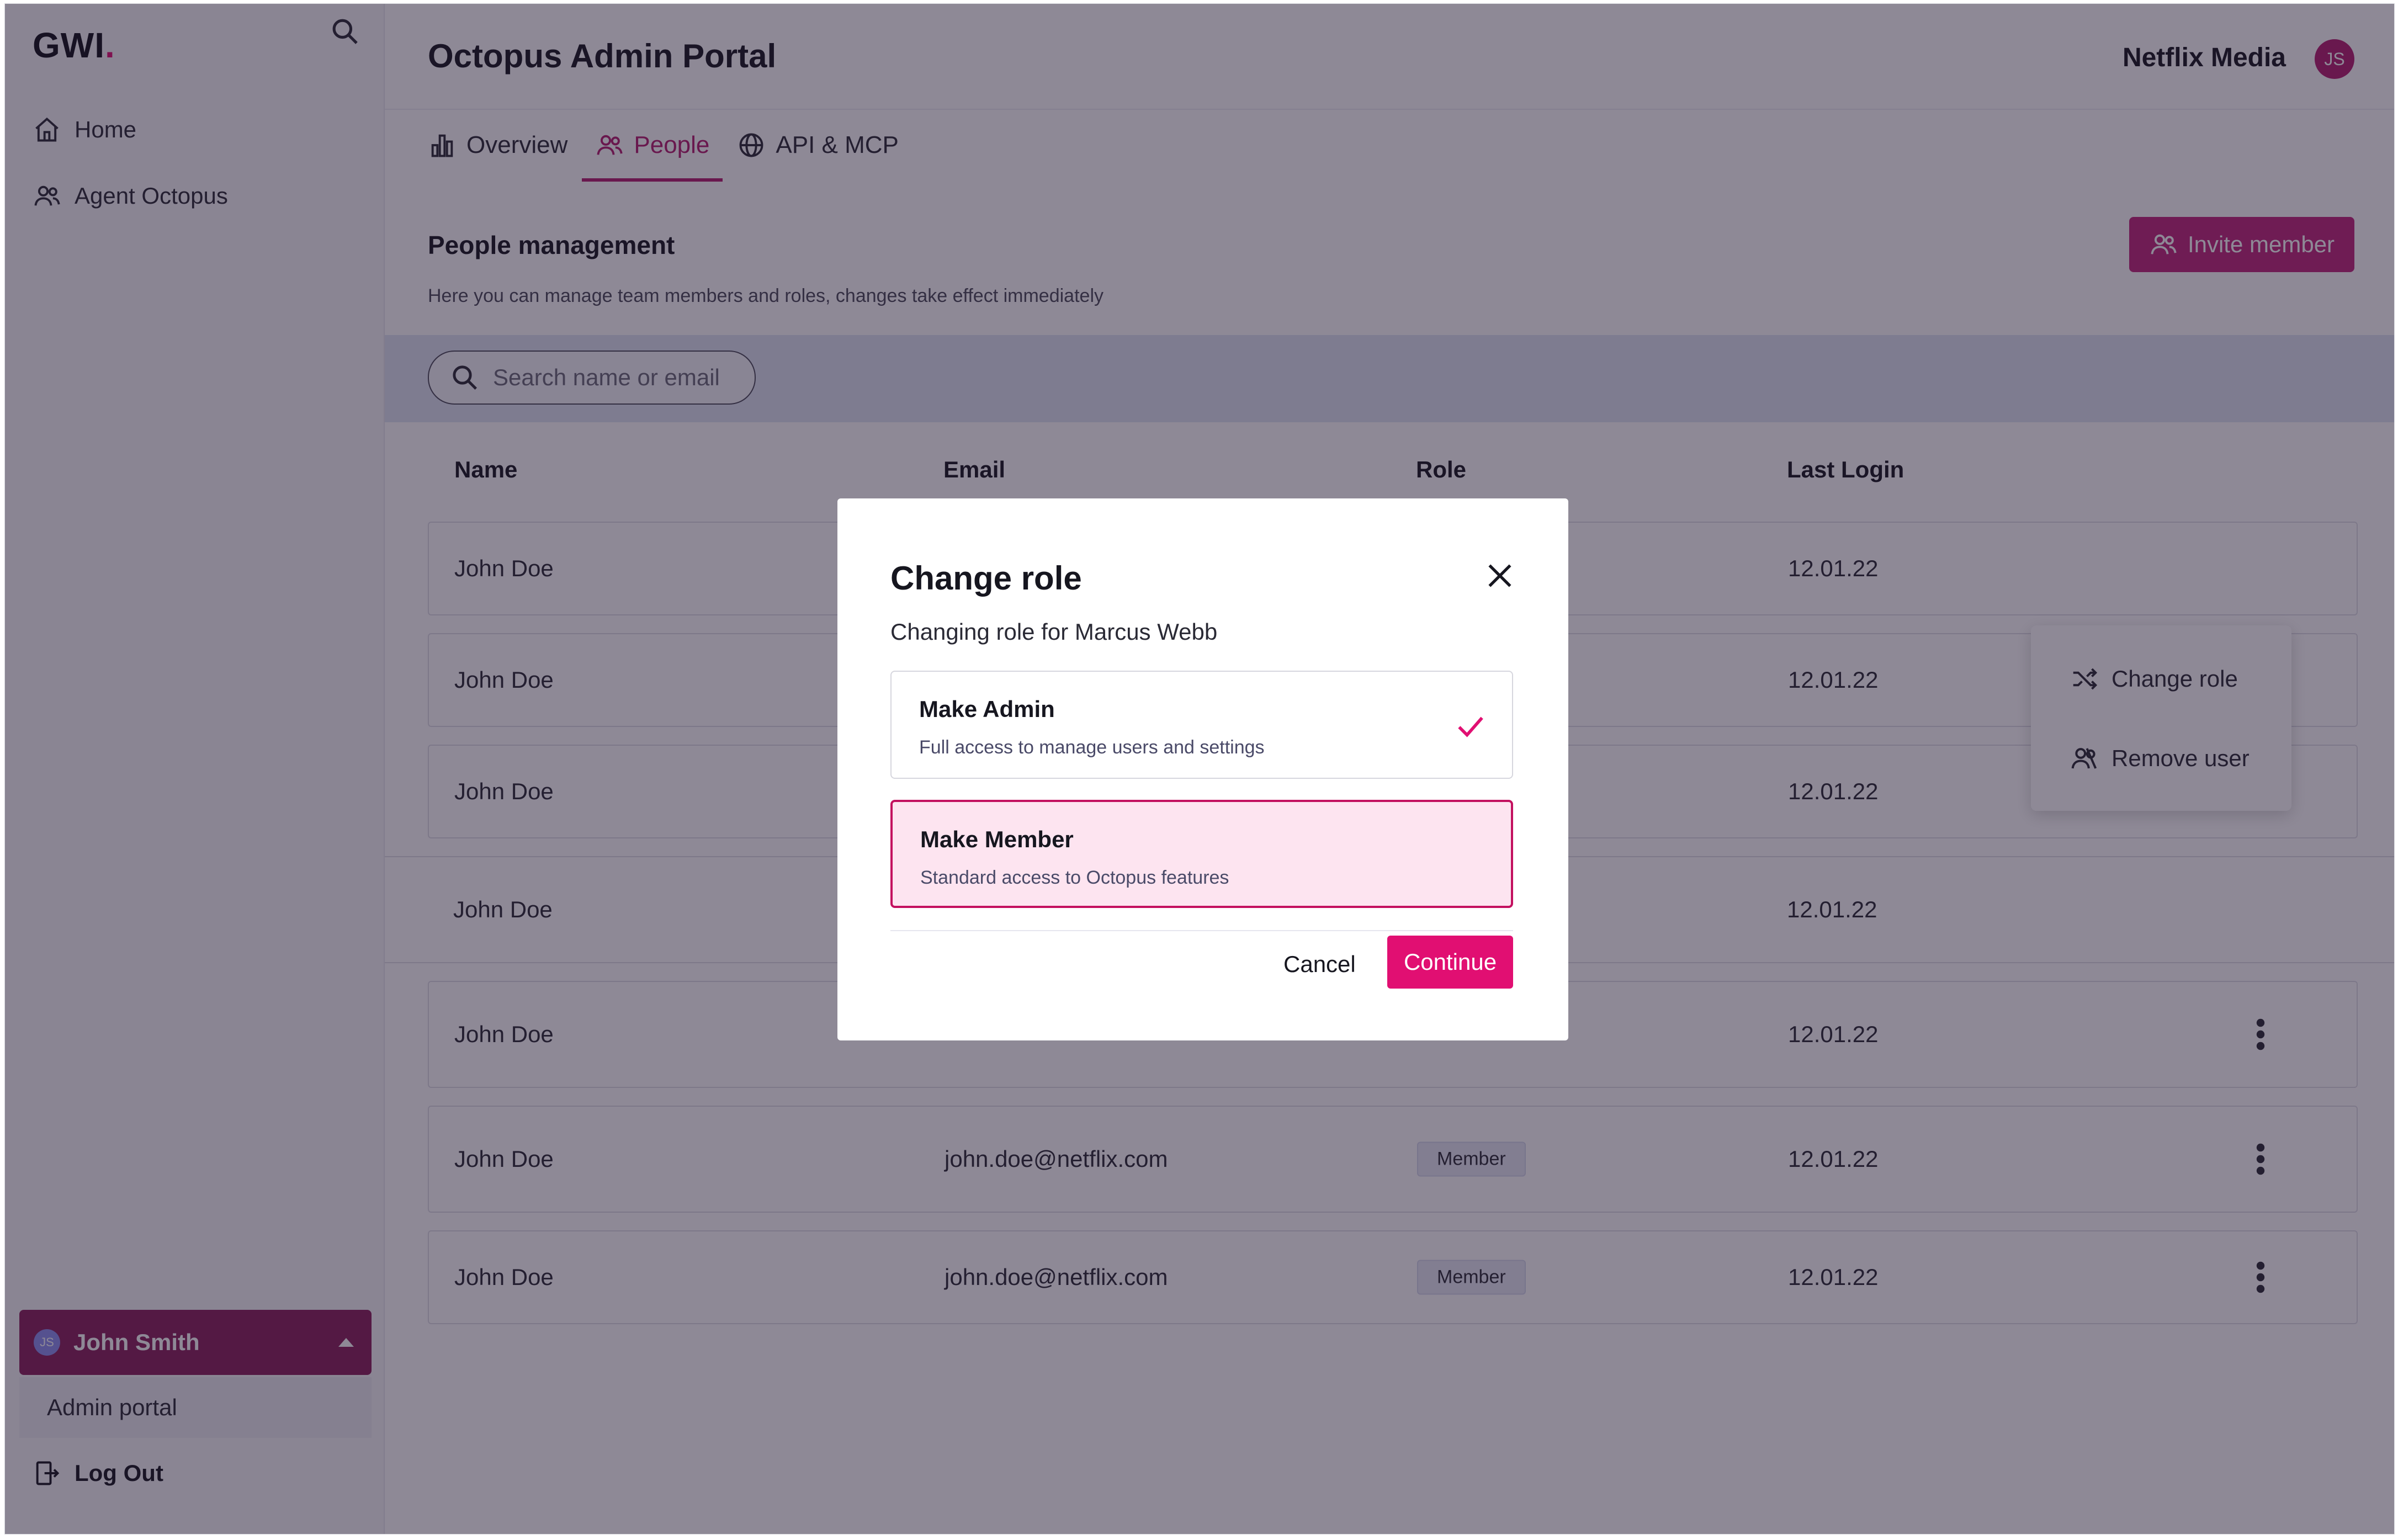 Image resolution: width=2398 pixels, height=1540 pixels. What do you see at coordinates (986, 578) in the screenshot?
I see `dialog-title: Change role` at bounding box center [986, 578].